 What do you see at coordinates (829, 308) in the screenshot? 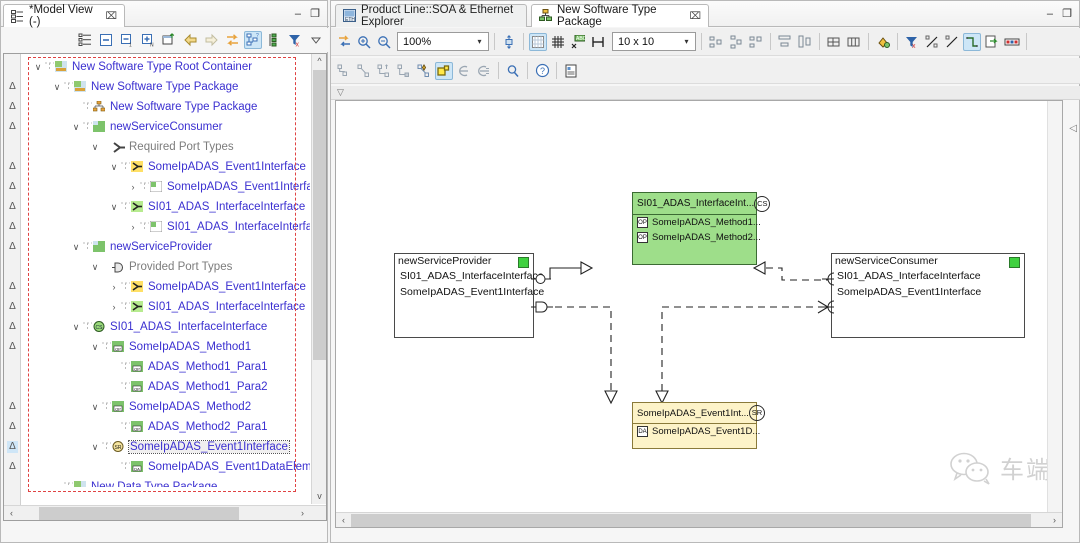
I see `consumer-provided-port-icon` at bounding box center [829, 308].